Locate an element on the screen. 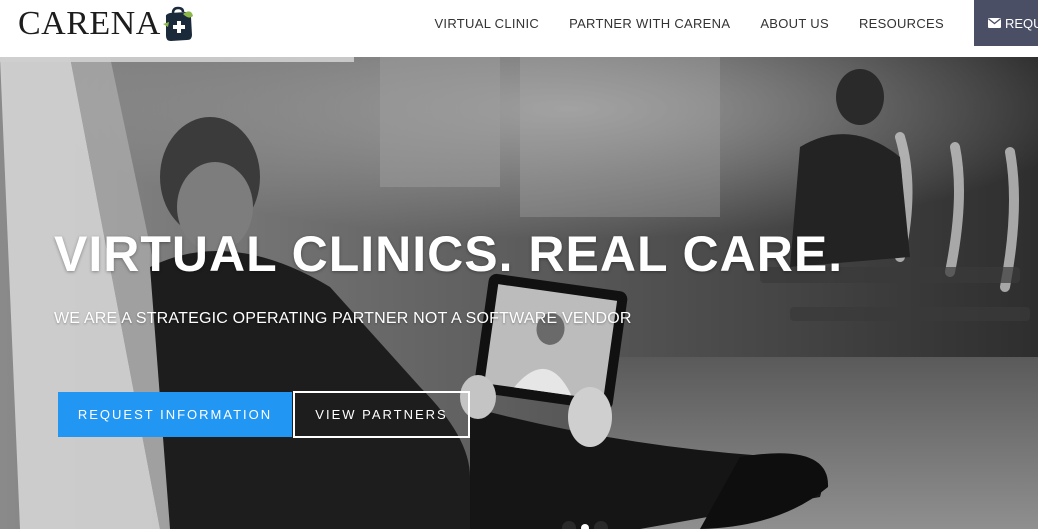 The image size is (1038, 529). nav-resources: RESOURCES is located at coordinates (901, 23).